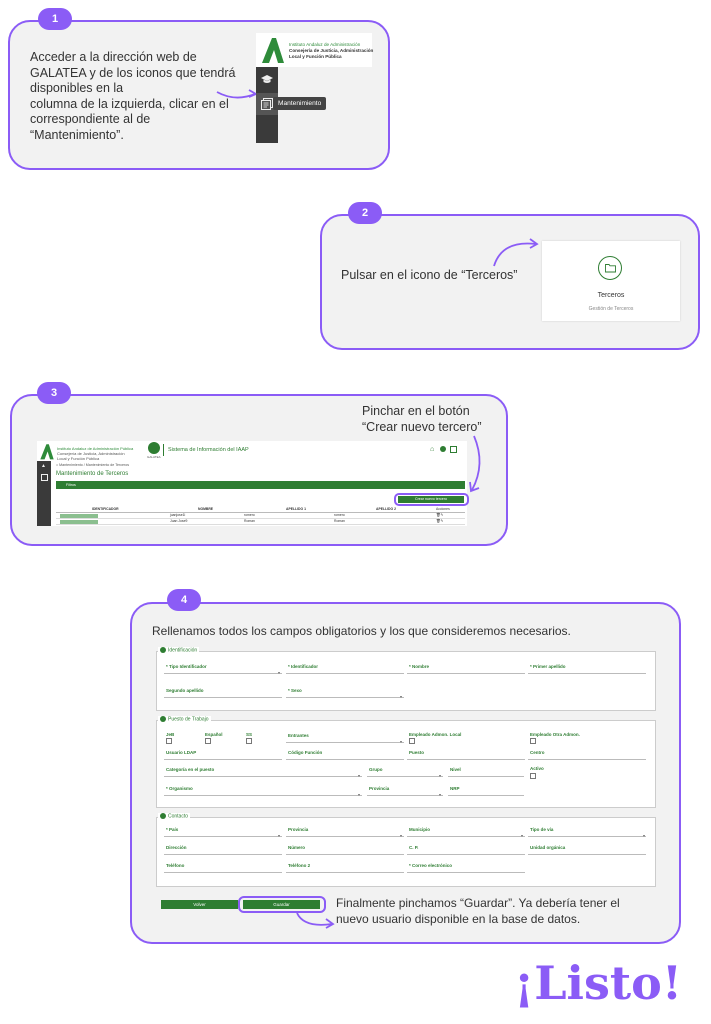  What do you see at coordinates (208, 450) in the screenshot?
I see `system-title: Sistema de Información del IAAP` at bounding box center [208, 450].